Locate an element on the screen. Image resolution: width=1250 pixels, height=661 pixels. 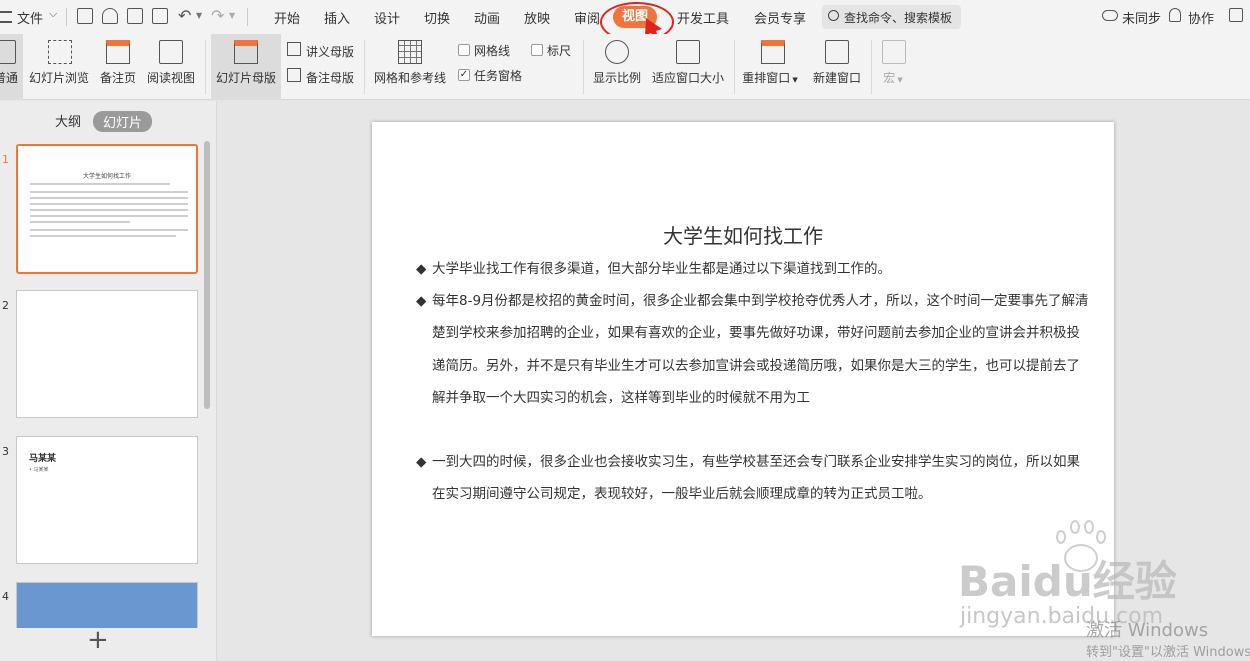
notes-page-button: 备注页 is located at coordinates (118, 67).